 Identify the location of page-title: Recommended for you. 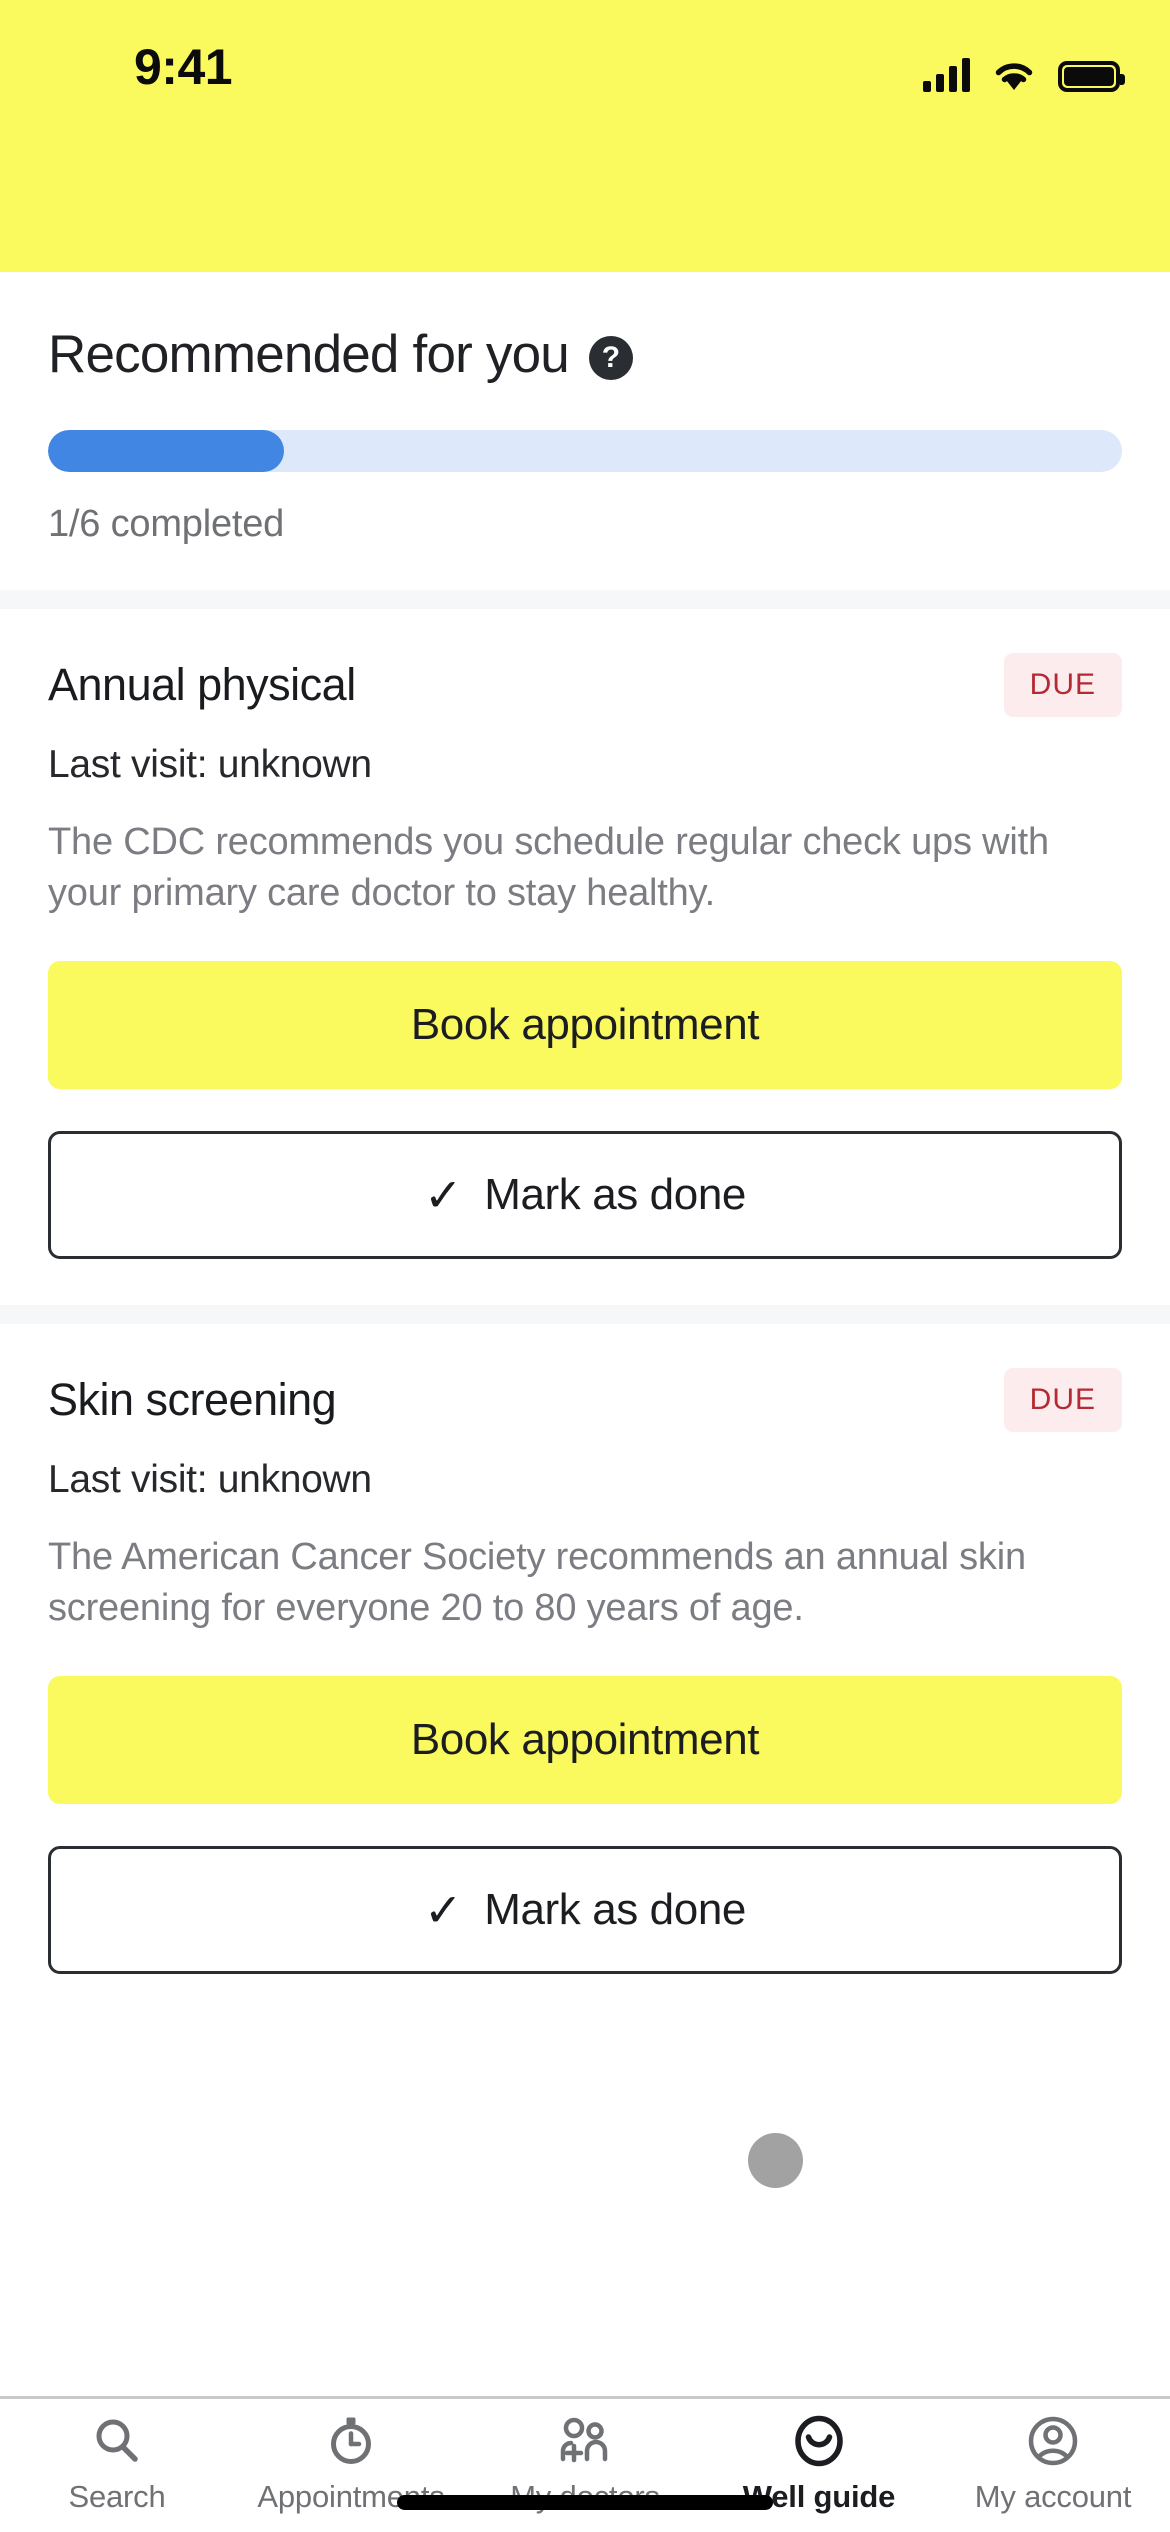
(309, 354).